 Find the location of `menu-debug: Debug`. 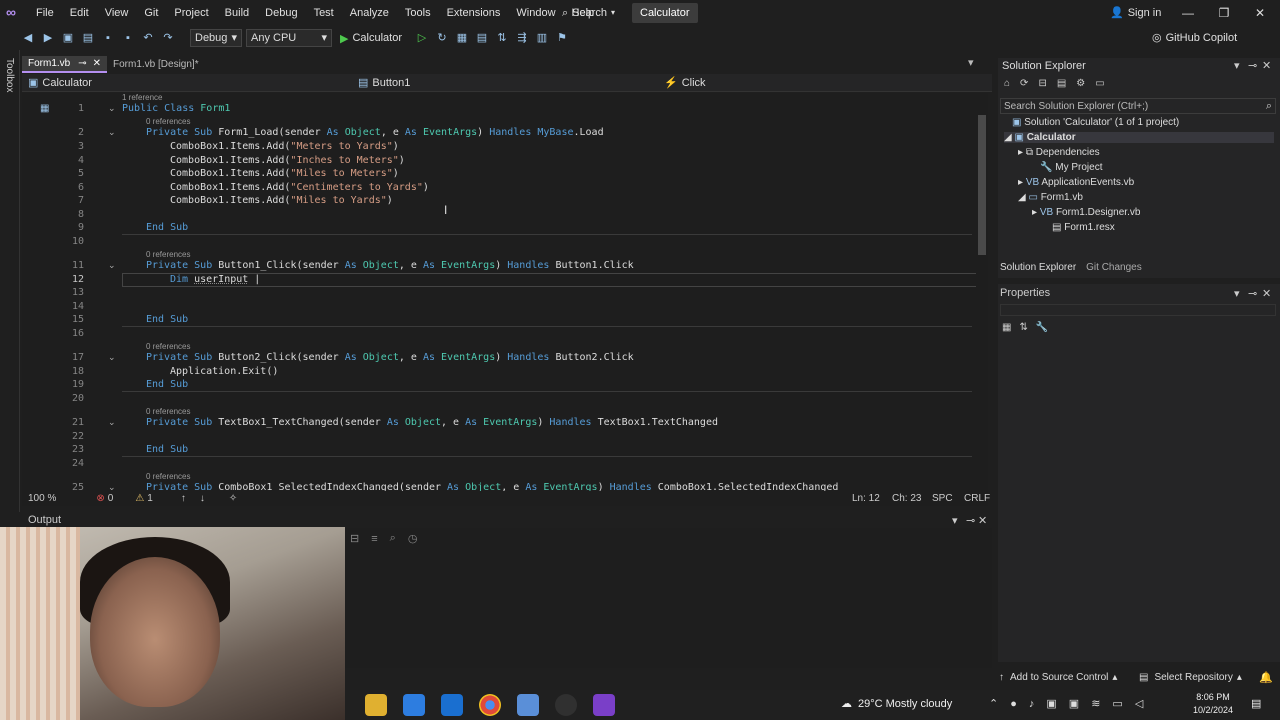

menu-debug: Debug is located at coordinates (281, 13).